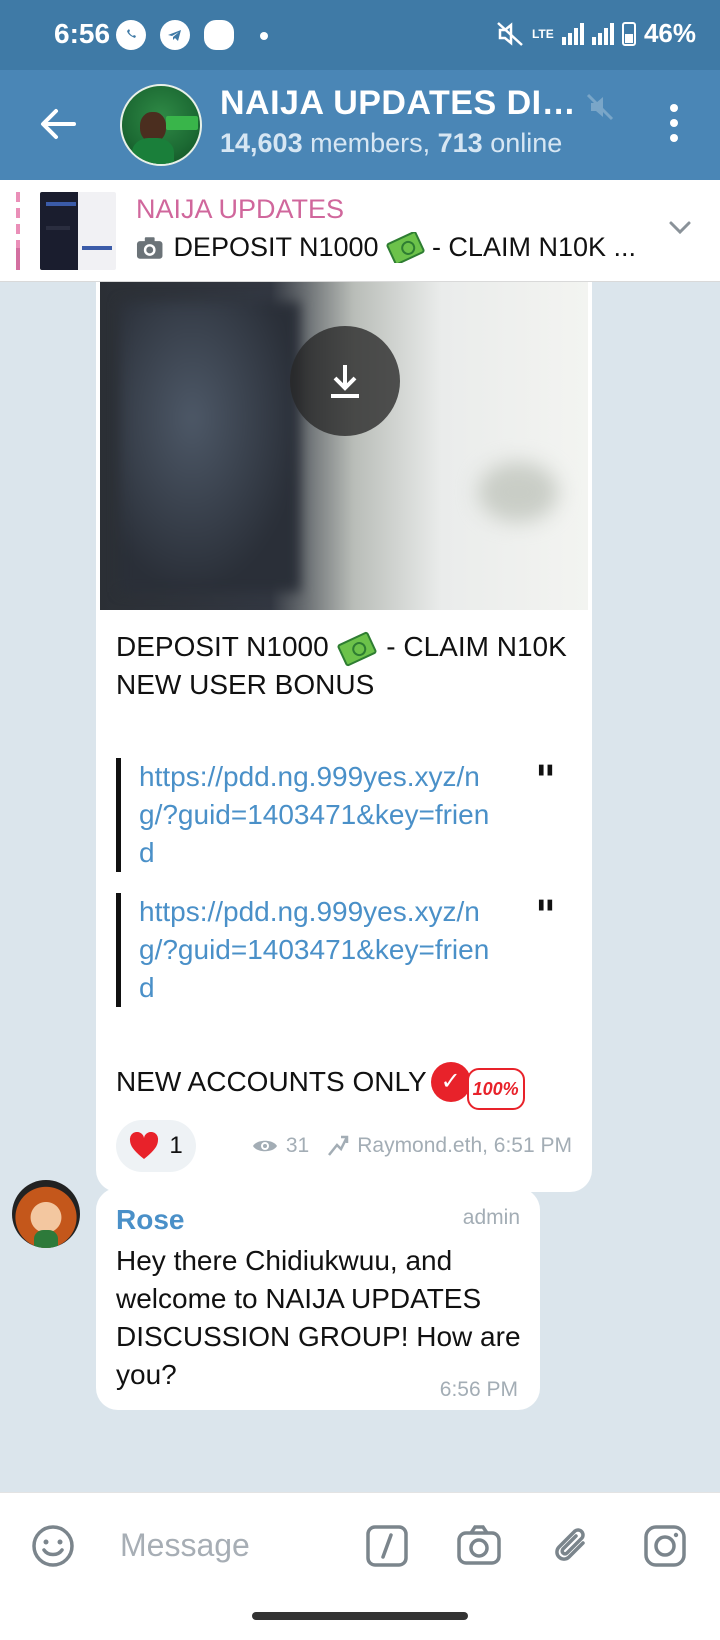  Describe the element at coordinates (510, 33) in the screenshot. I see `mute-vibrate-icon` at that location.